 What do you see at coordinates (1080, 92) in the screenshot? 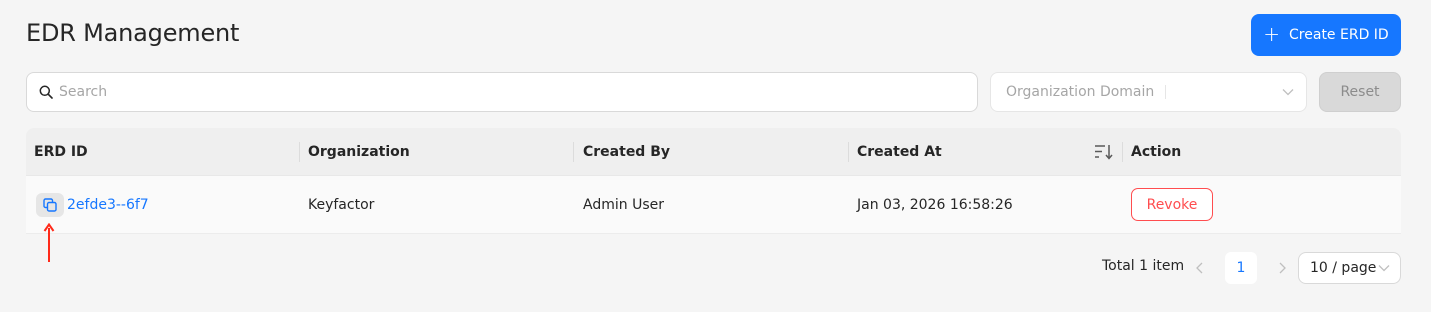
I see `organization-domain-placeholder: Organization Domain` at bounding box center [1080, 92].